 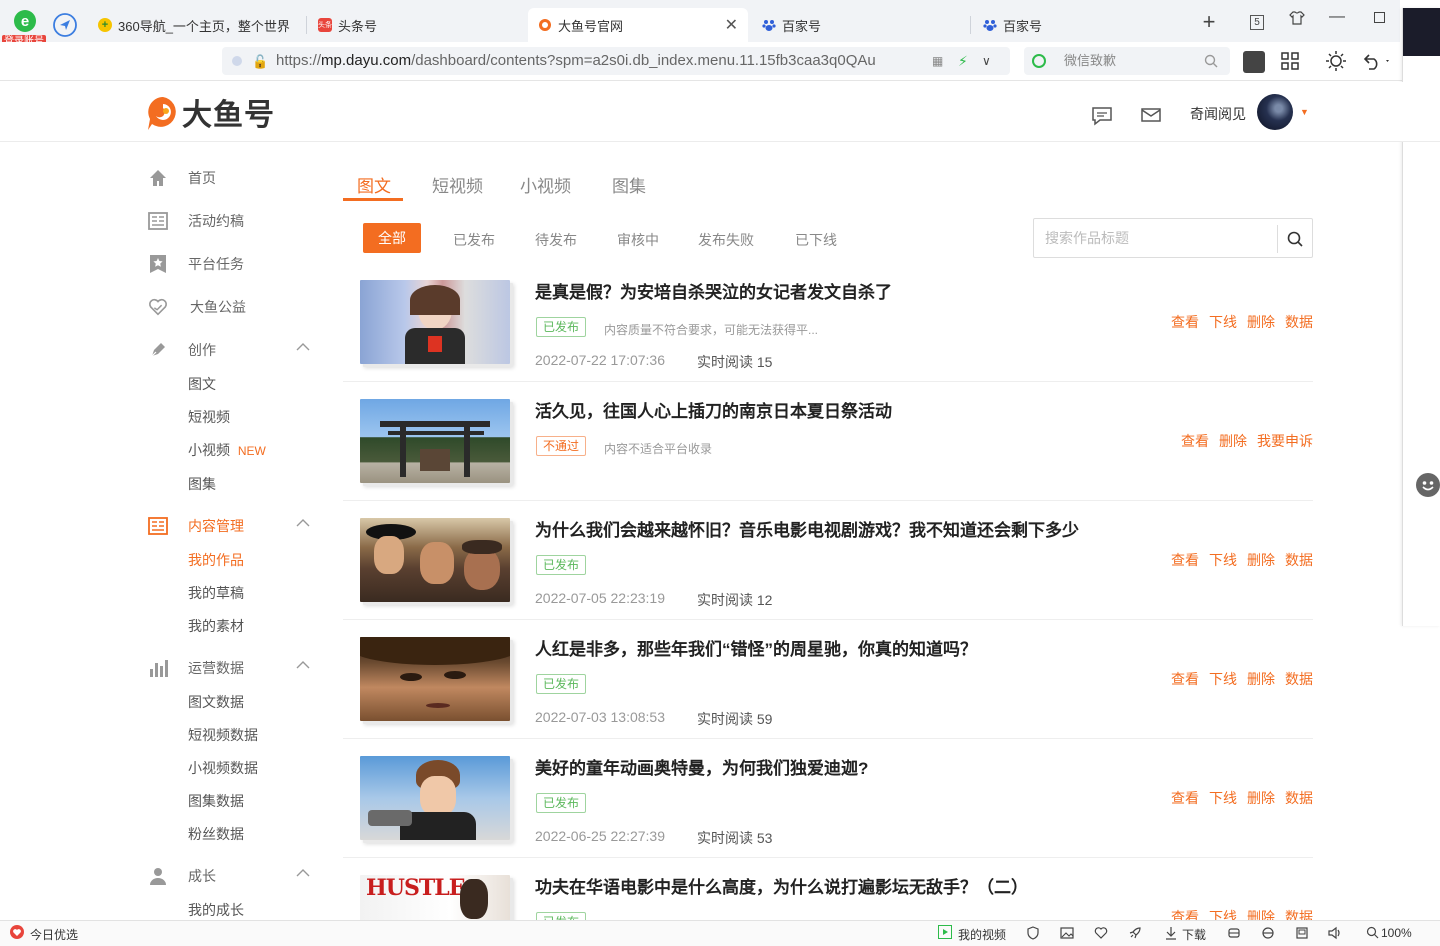 I want to click on car-icon, so click(x=1234, y=934).